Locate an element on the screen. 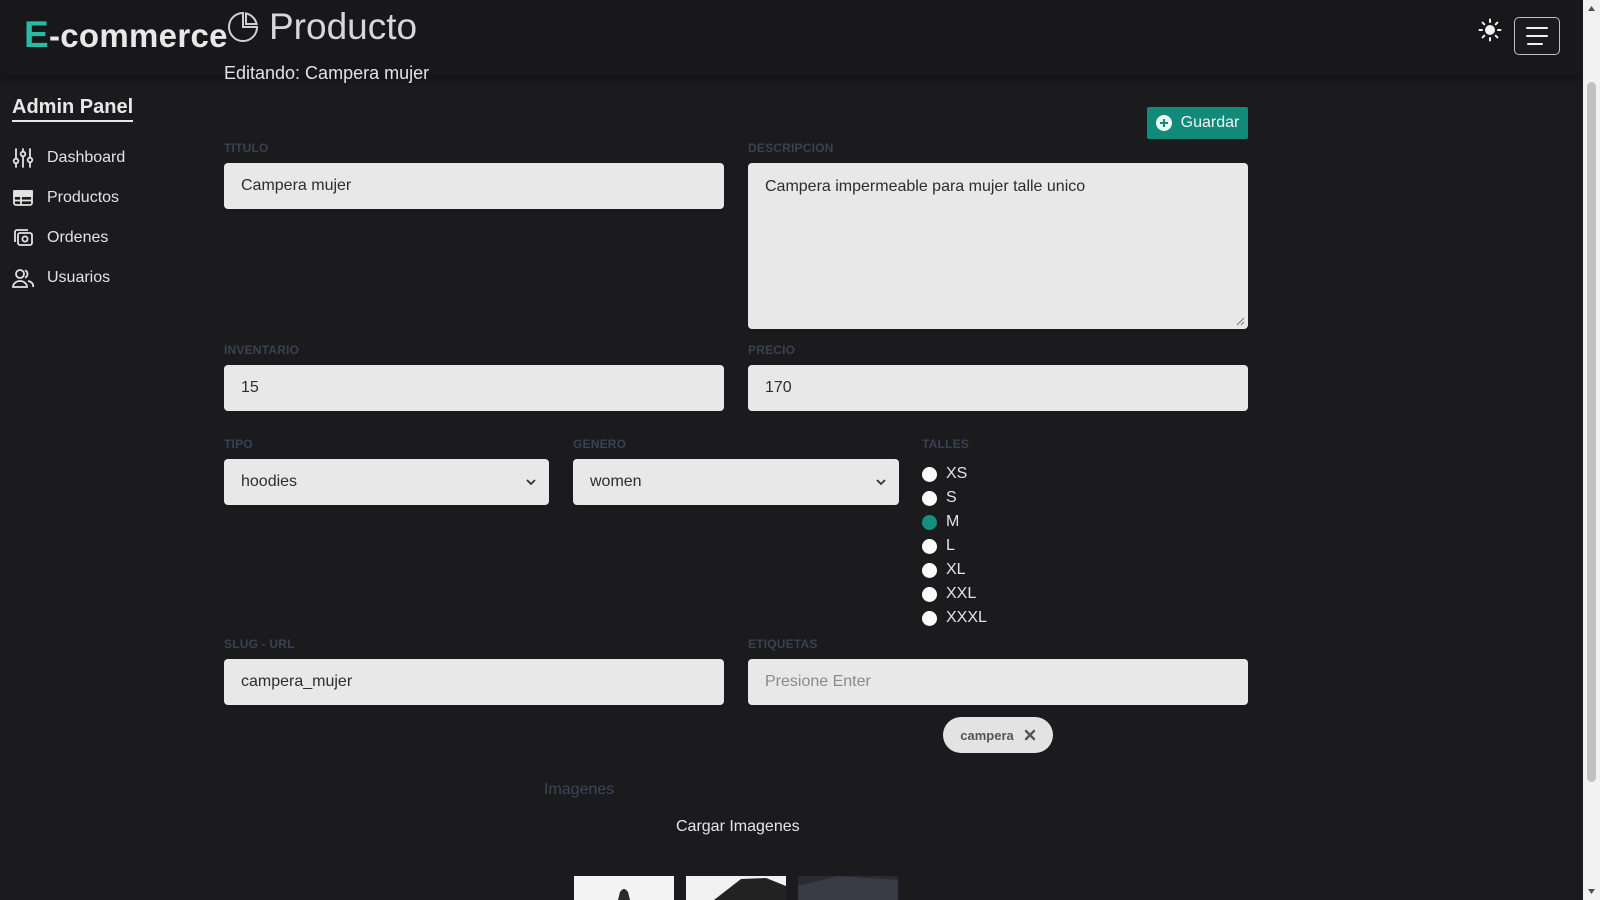 This screenshot has height=900, width=1600. sidebar-item-label: Usuarios is located at coordinates (79, 277).